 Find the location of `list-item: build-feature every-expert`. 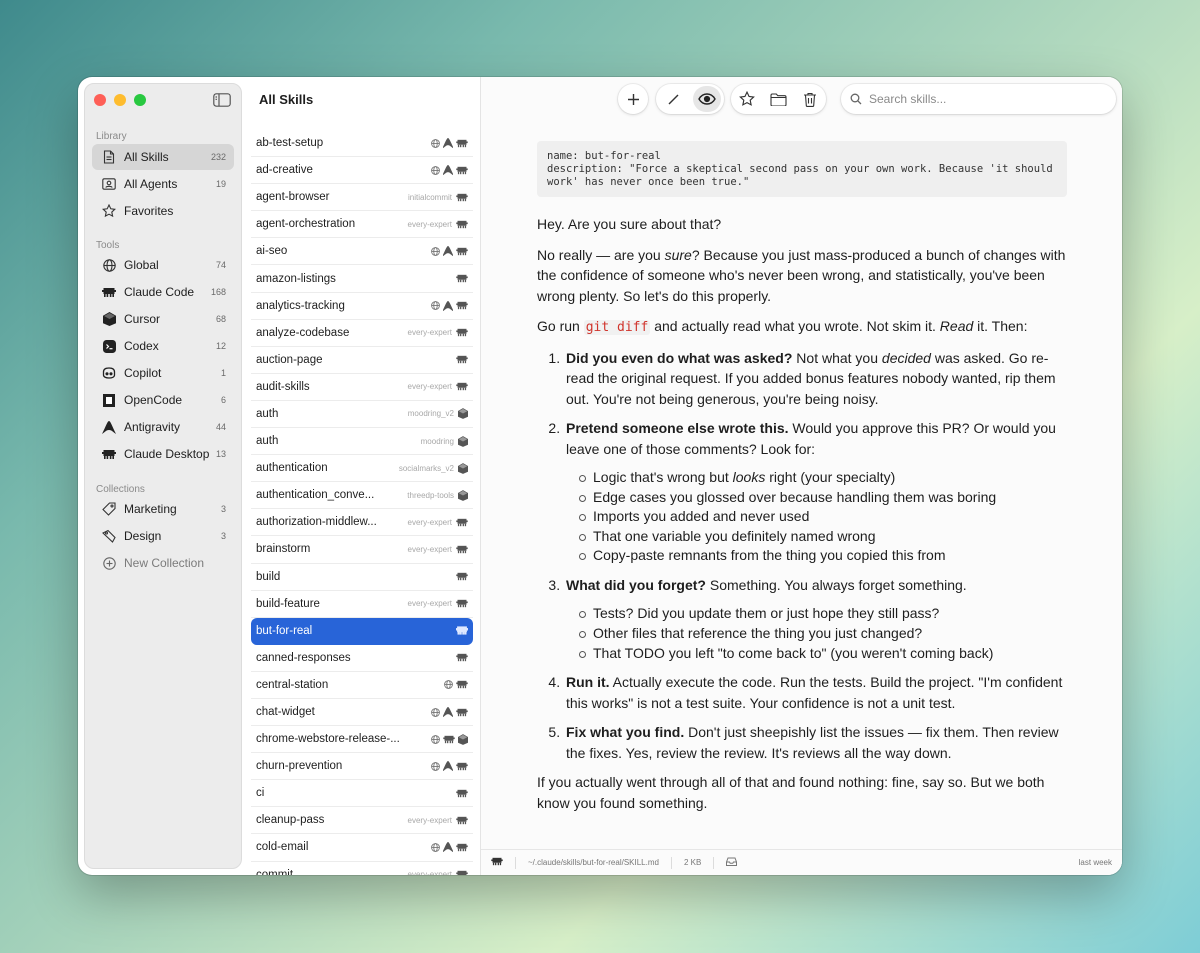

list-item: build-feature every-expert is located at coordinates (362, 604).